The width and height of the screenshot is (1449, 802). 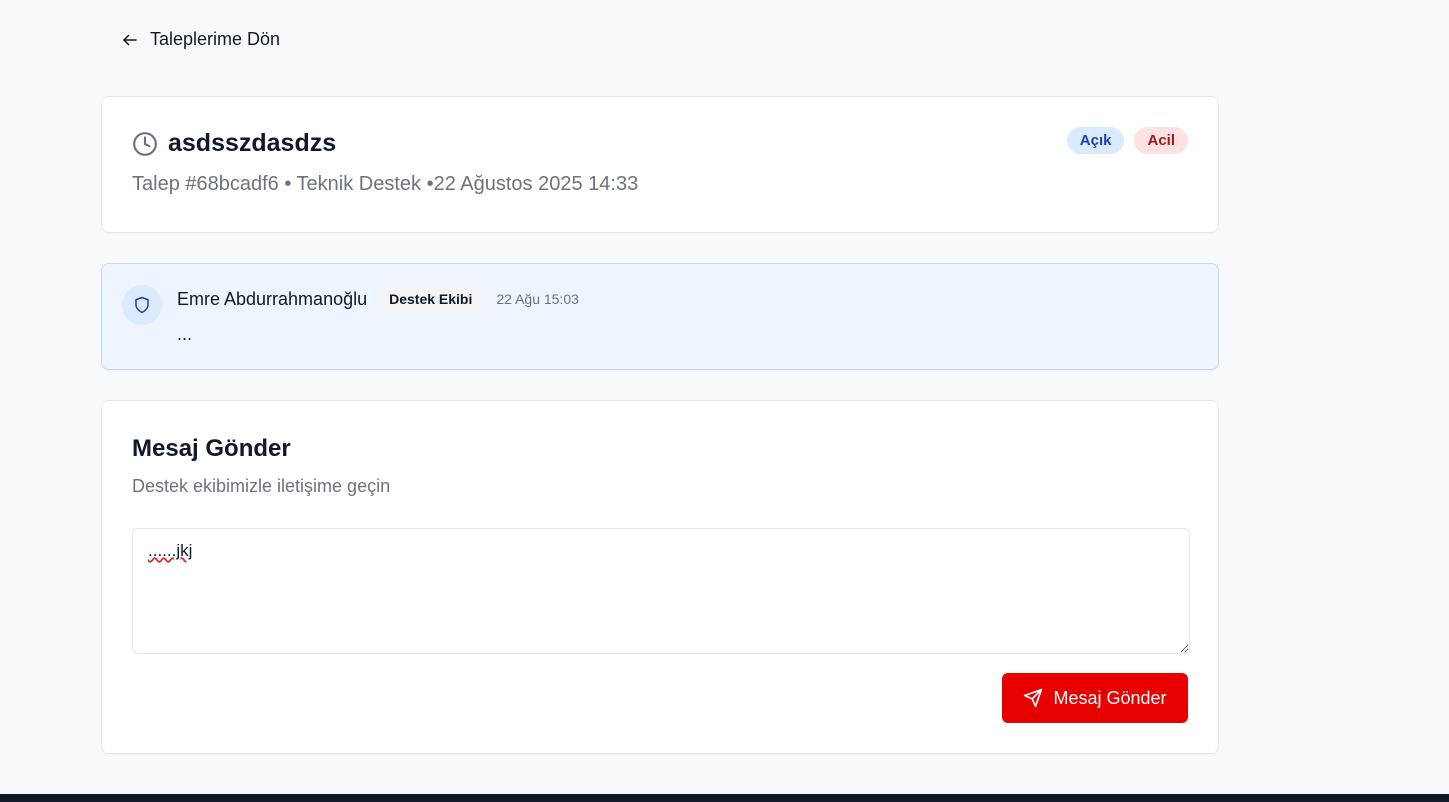 I want to click on bottom-bar, so click(x=724, y=798).